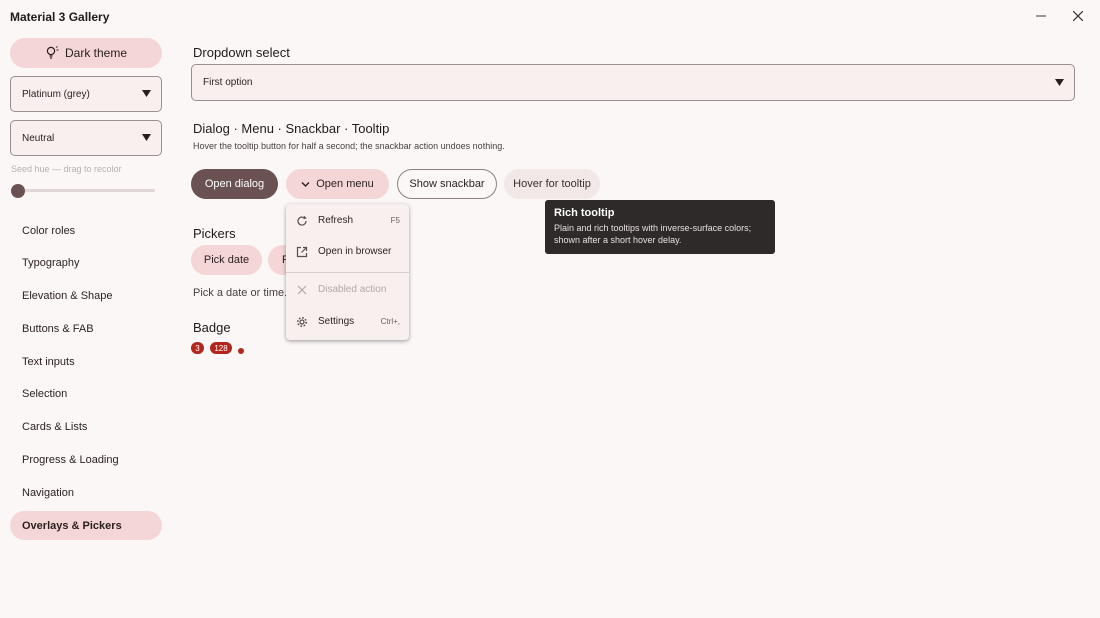  Describe the element at coordinates (302, 221) in the screenshot. I see `refresh-icon` at that location.